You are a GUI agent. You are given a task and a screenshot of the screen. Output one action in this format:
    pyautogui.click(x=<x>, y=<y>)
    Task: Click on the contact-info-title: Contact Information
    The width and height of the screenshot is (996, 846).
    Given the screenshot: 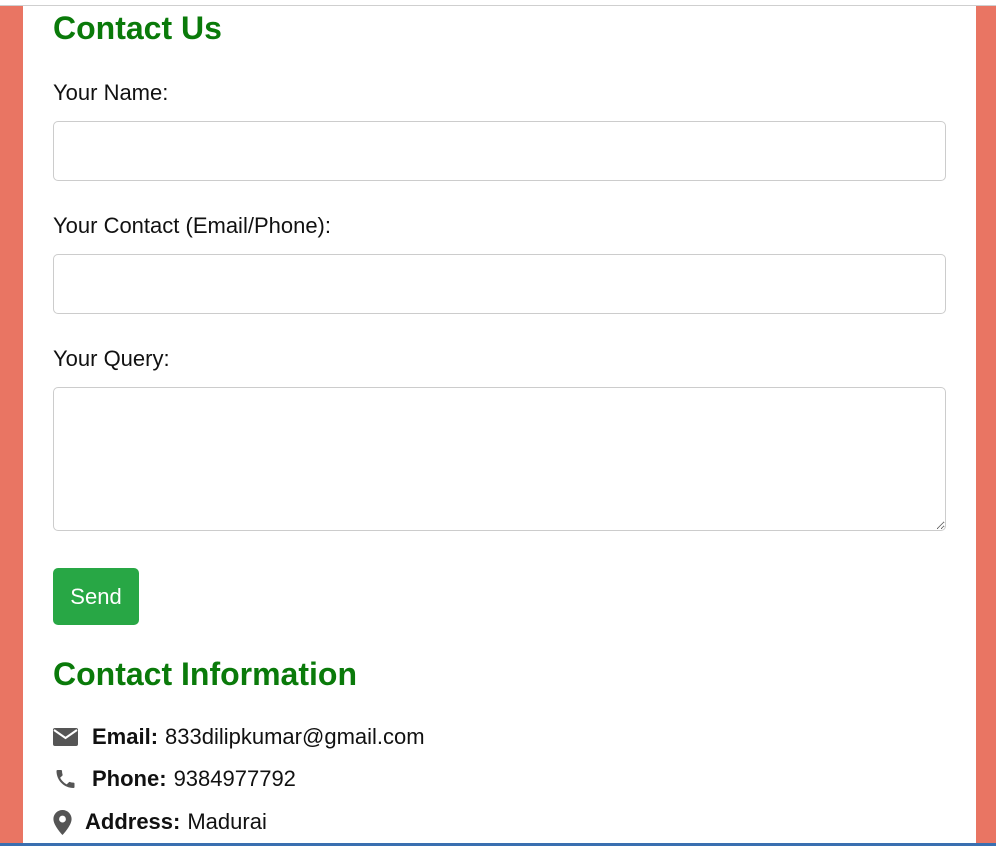 What is the action you would take?
    pyautogui.click(x=205, y=674)
    